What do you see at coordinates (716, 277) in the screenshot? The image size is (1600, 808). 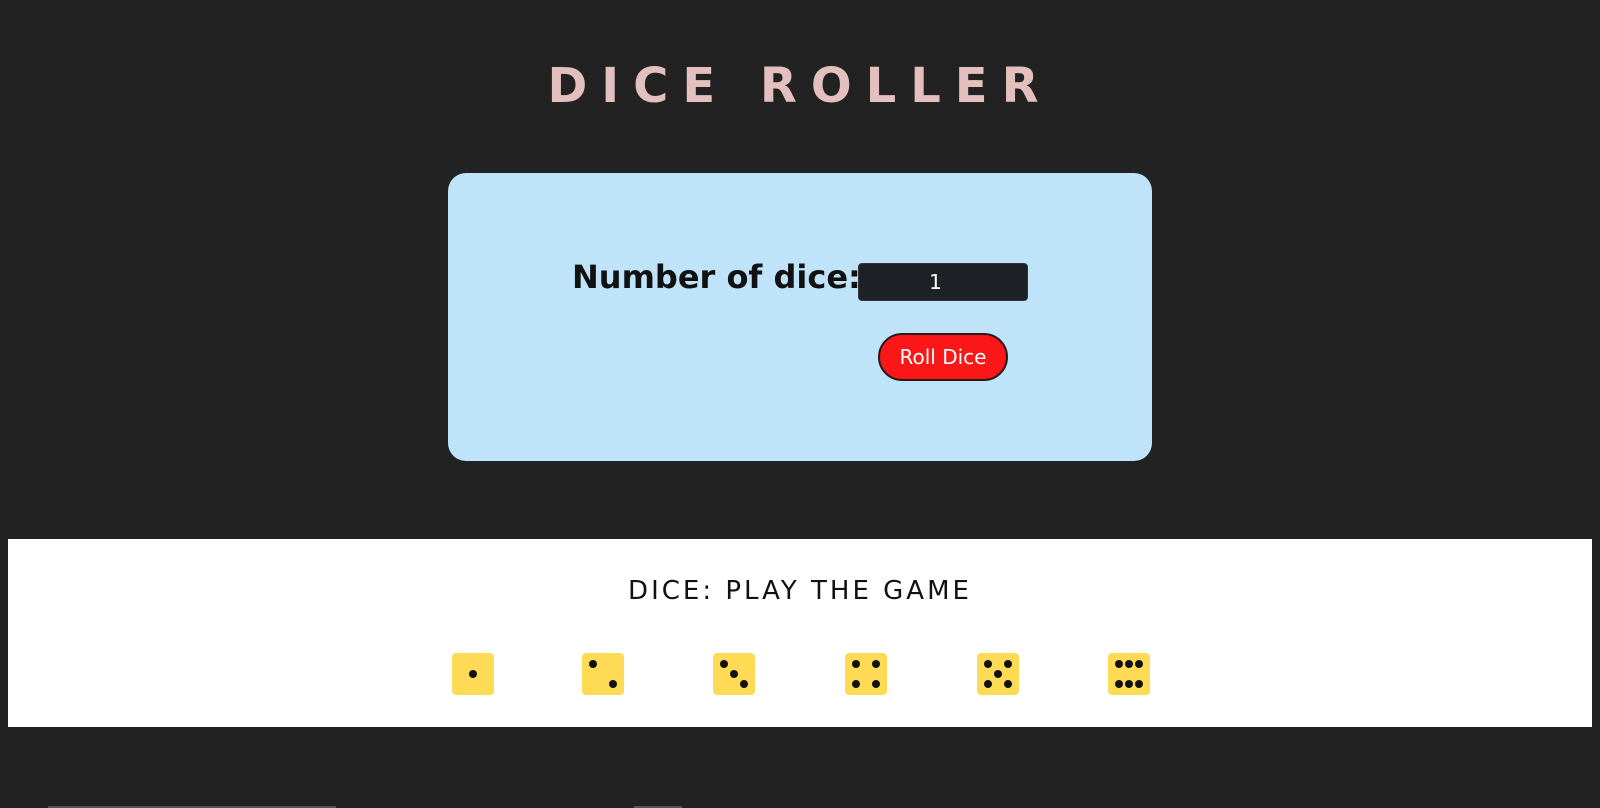 I see `dice-count-label: Number of dice:` at bounding box center [716, 277].